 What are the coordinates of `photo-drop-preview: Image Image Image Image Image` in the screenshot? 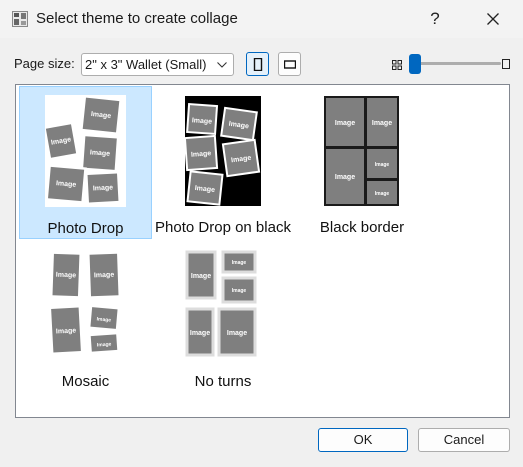 It's located at (85, 151).